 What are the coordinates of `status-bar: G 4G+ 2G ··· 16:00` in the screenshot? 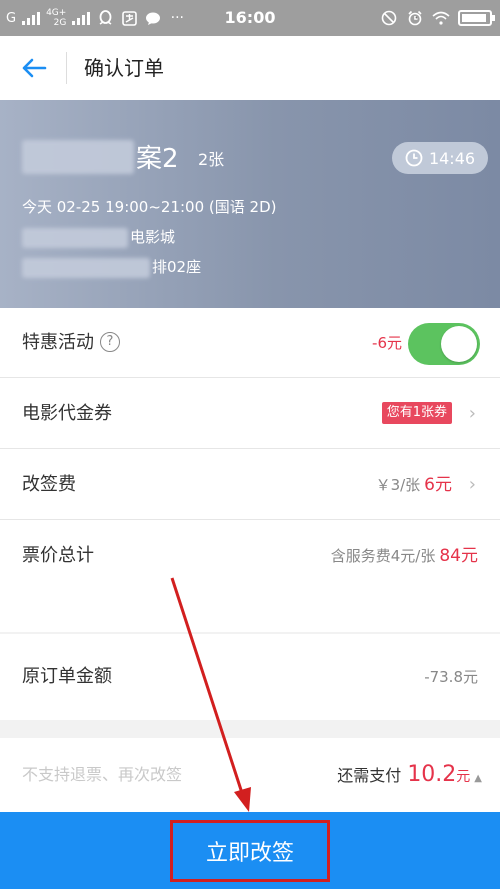 It's located at (250, 18).